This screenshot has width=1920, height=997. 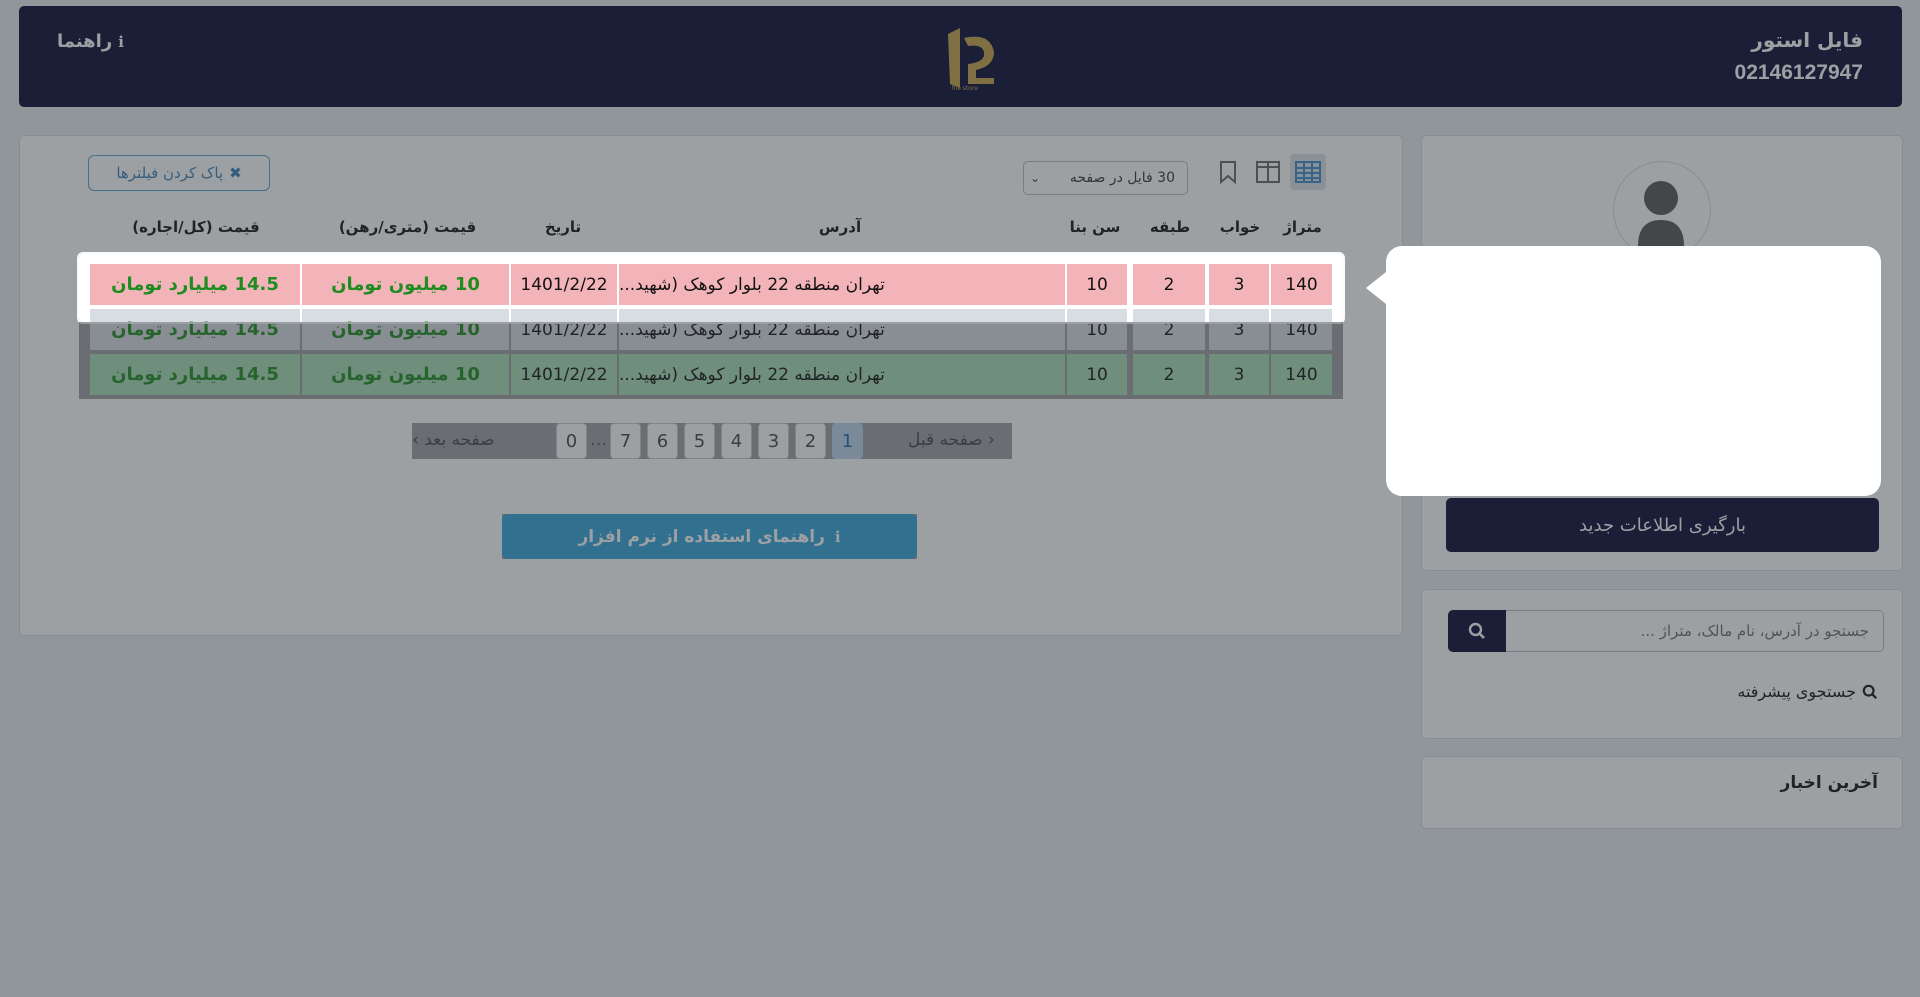 What do you see at coordinates (85, 41) in the screenshot?
I see `help-label: راهنما` at bounding box center [85, 41].